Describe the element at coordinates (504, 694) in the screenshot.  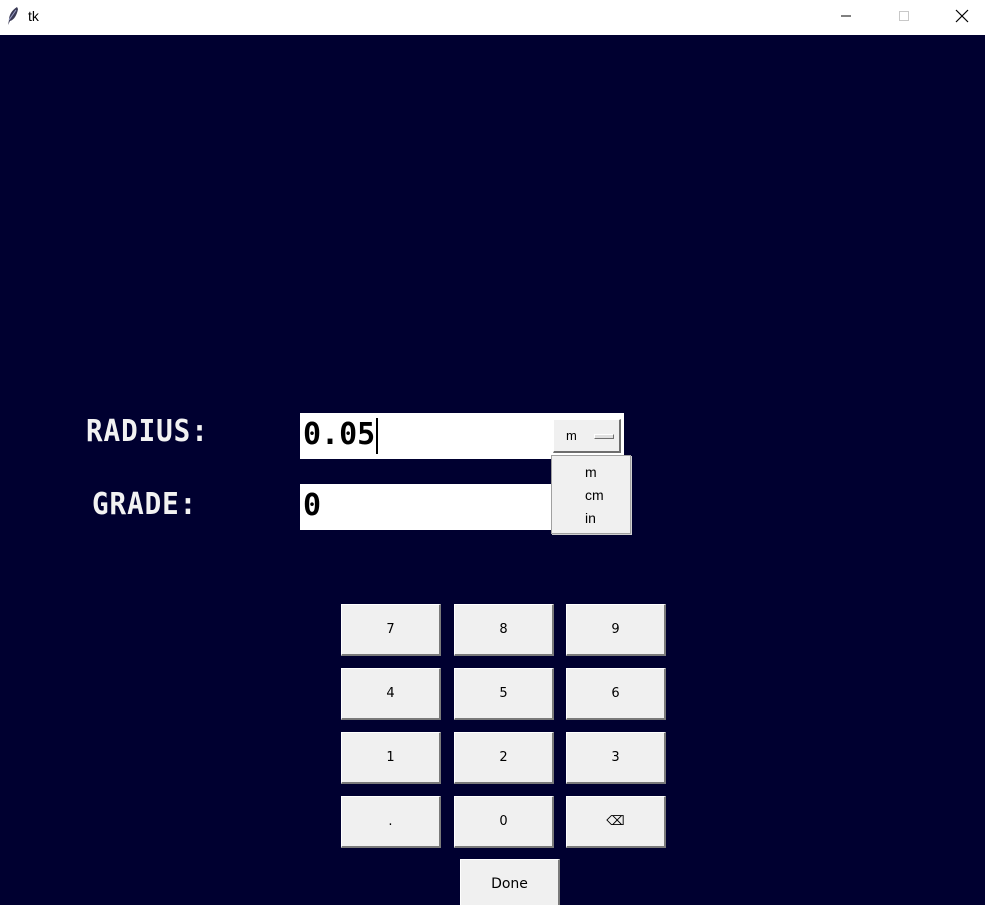
I see `key-5-button: 5` at that location.